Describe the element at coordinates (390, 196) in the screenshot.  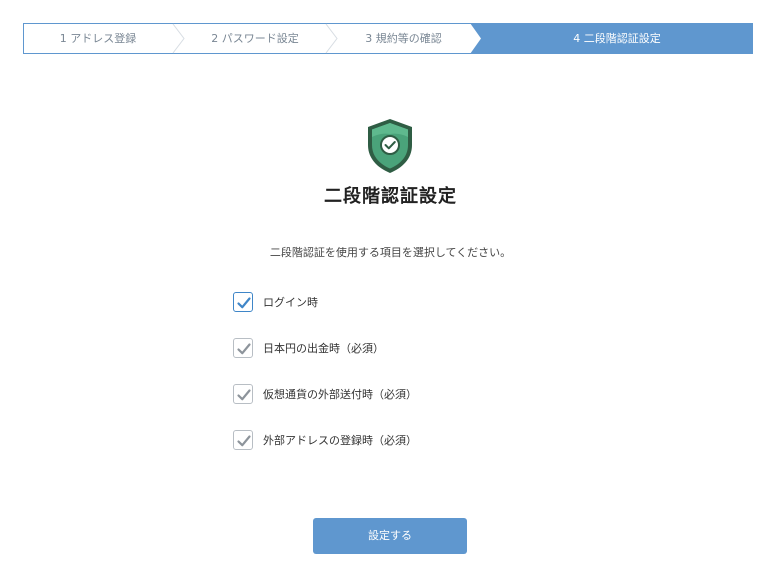
I see `page-title: 二段階認証設定` at that location.